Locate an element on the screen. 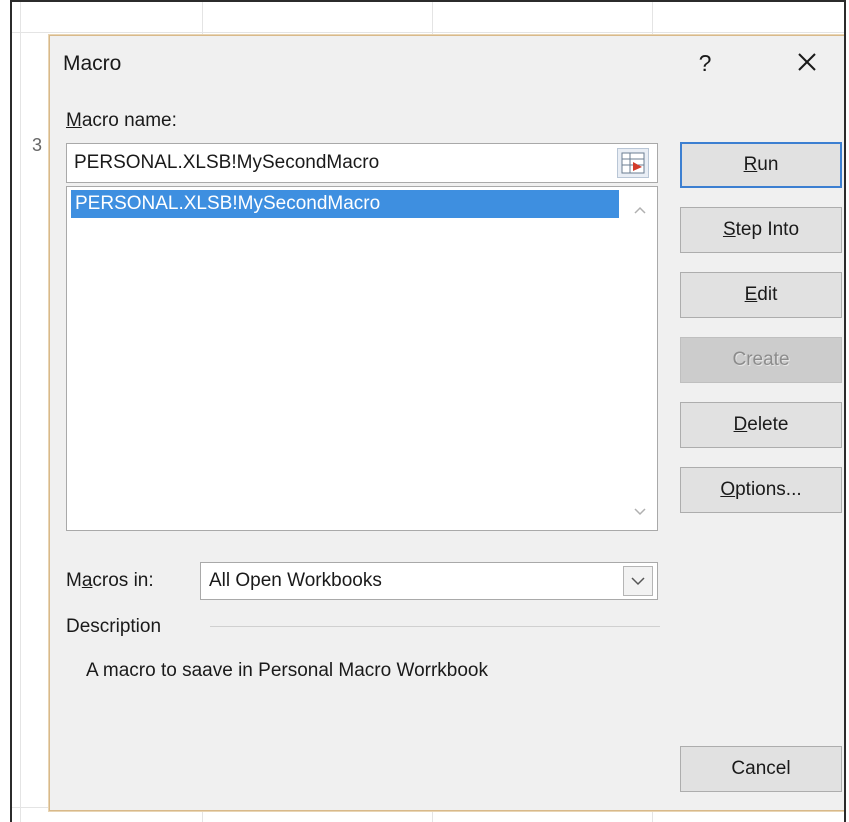  cancel-button: Cancel is located at coordinates (761, 769).